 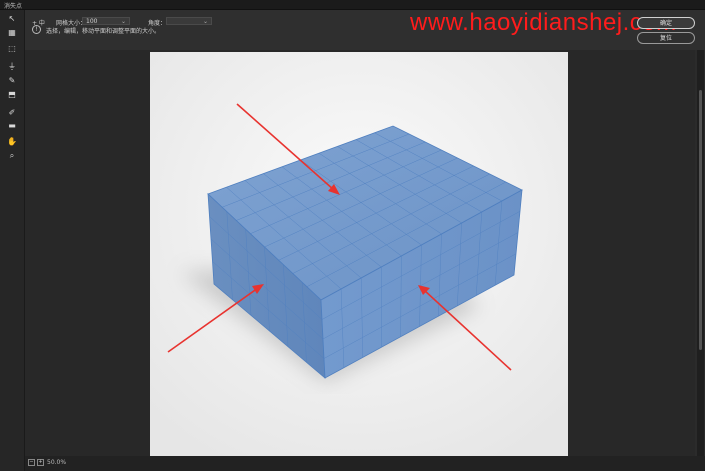 I want to click on zoom-out-icon: −, so click(x=31, y=462).